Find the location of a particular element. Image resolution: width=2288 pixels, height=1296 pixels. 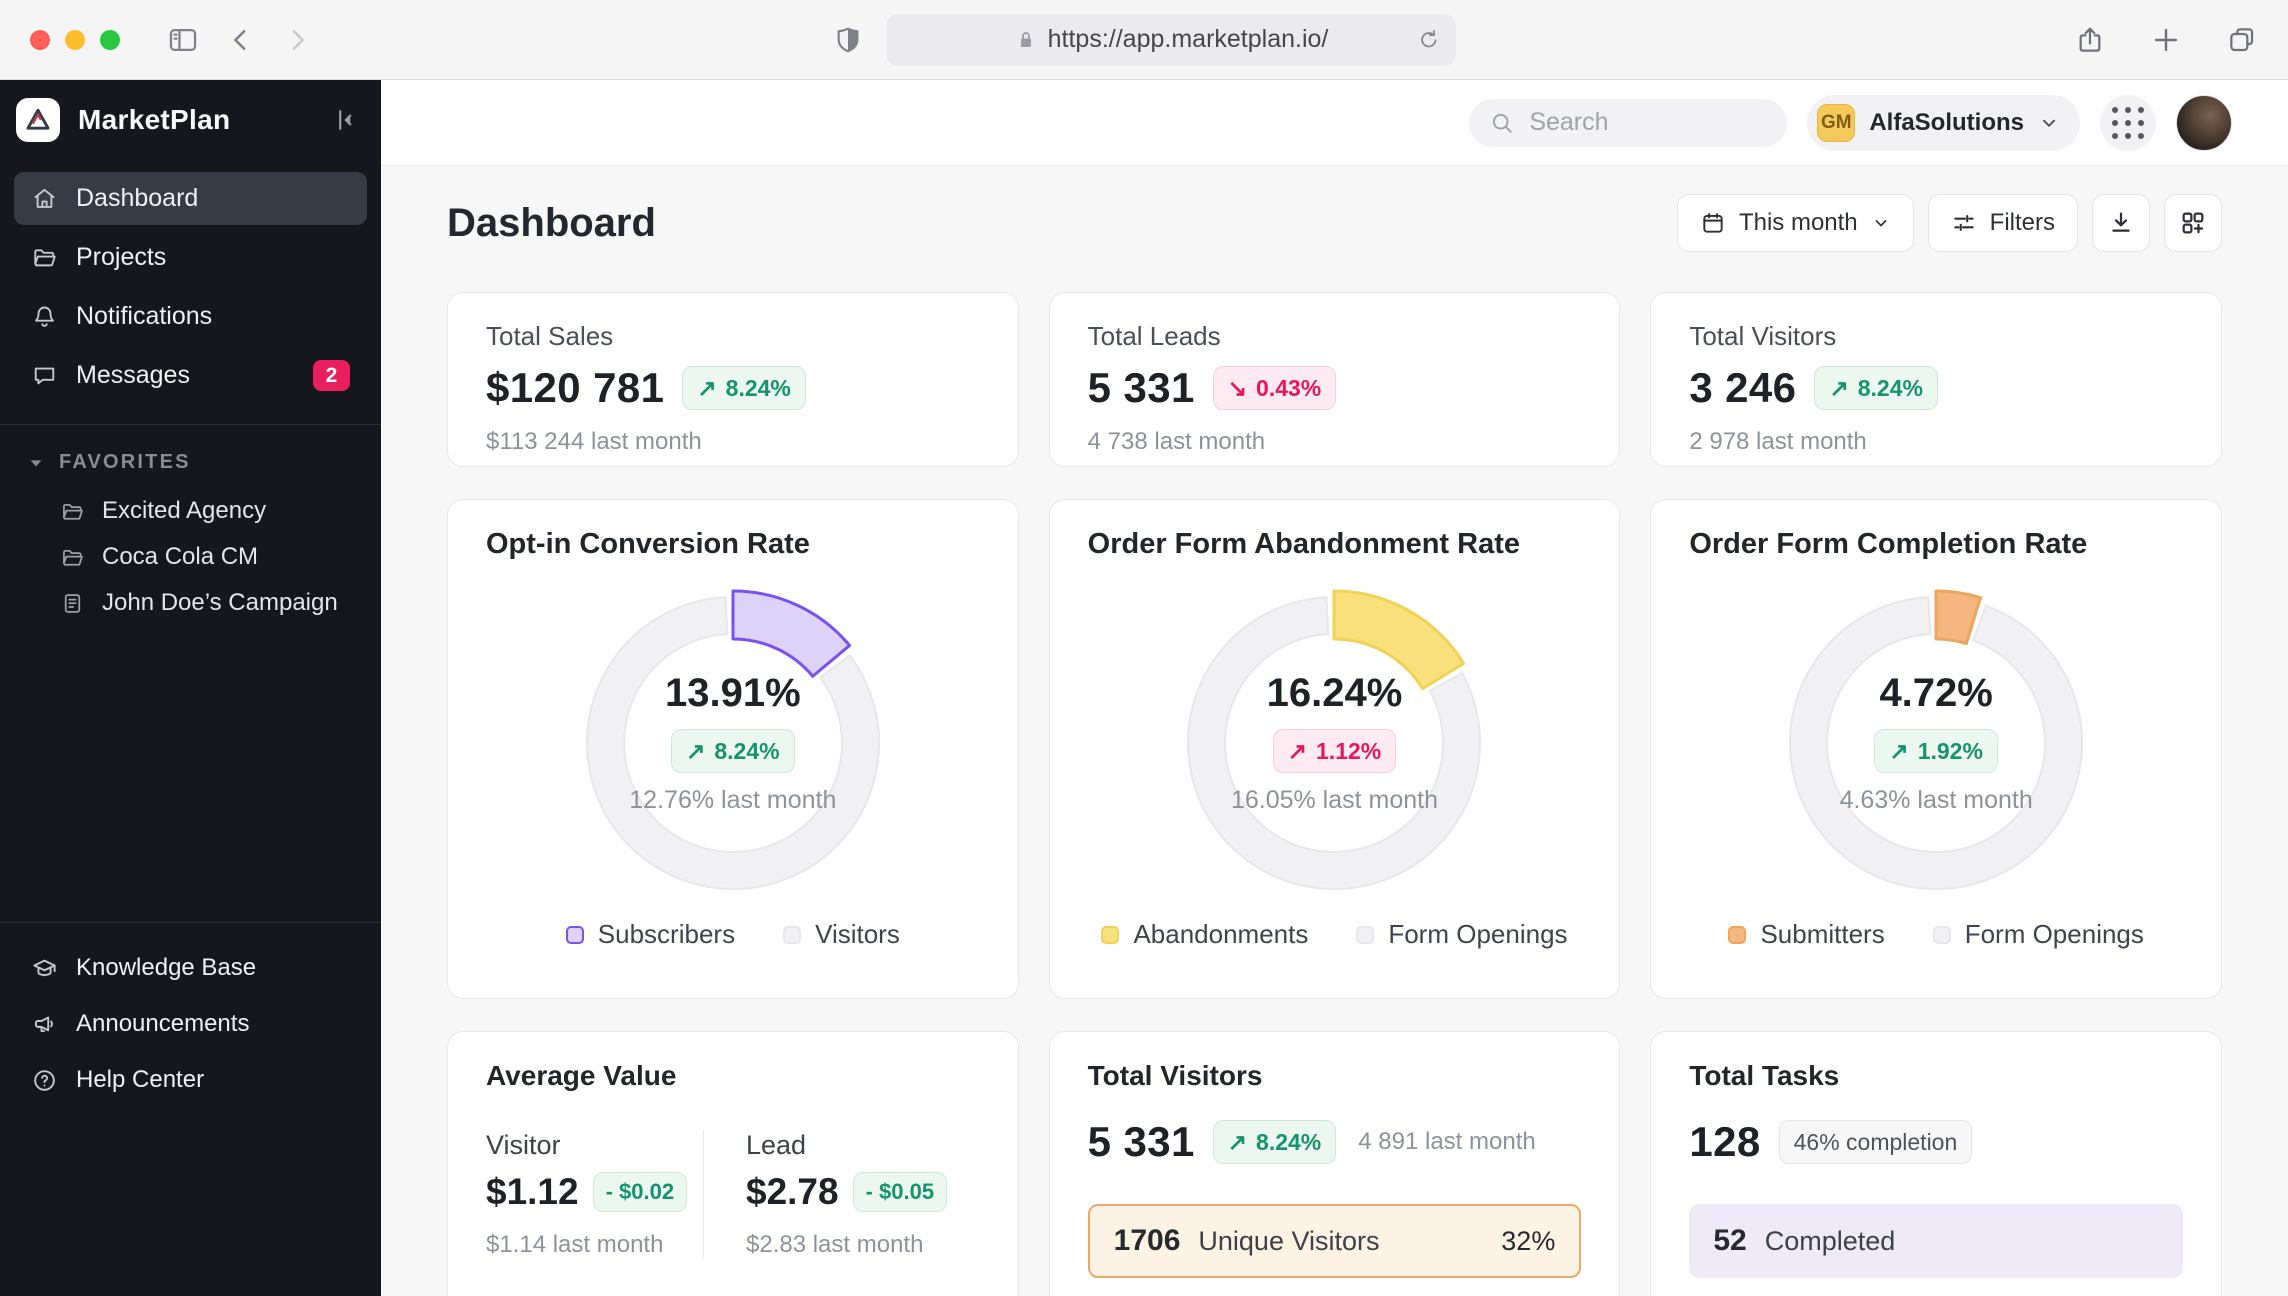

apps-grid-button is located at coordinates (2128, 122).